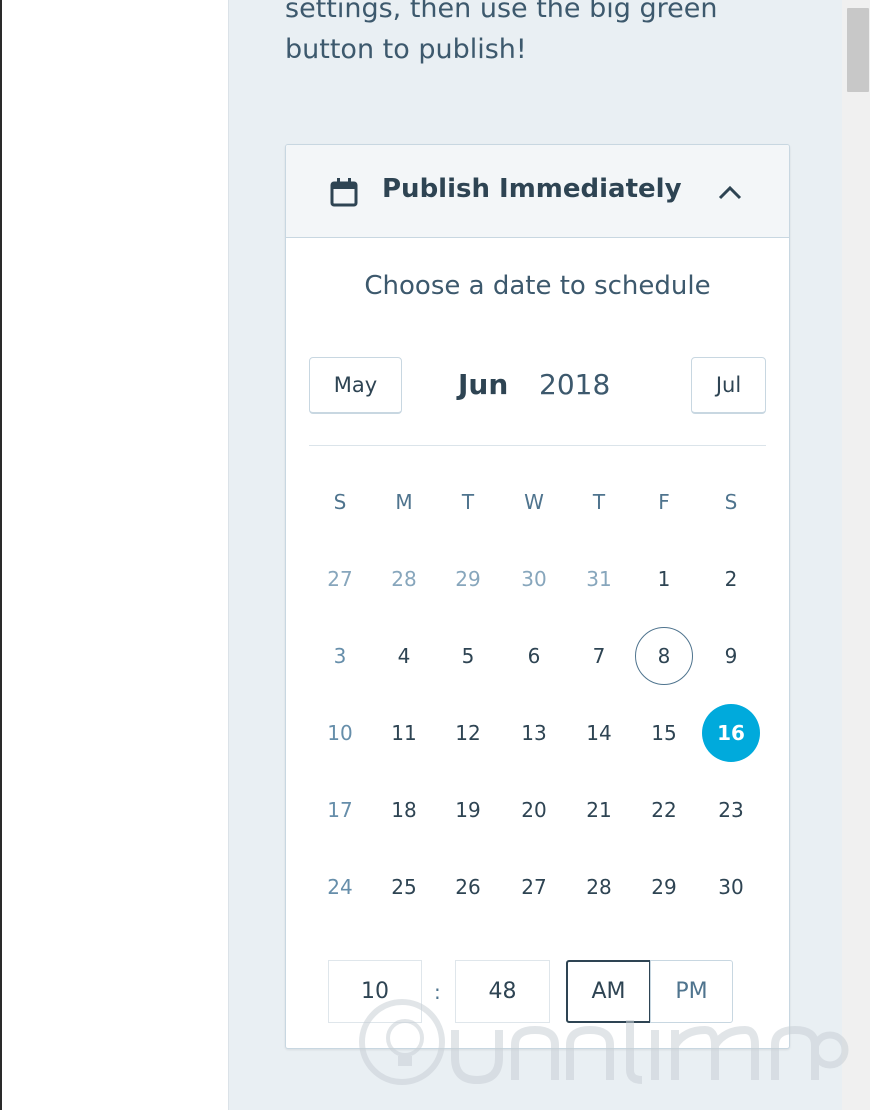 The height and width of the screenshot is (1110, 870). What do you see at coordinates (404, 501) in the screenshot?
I see `weekday-monday: M` at bounding box center [404, 501].